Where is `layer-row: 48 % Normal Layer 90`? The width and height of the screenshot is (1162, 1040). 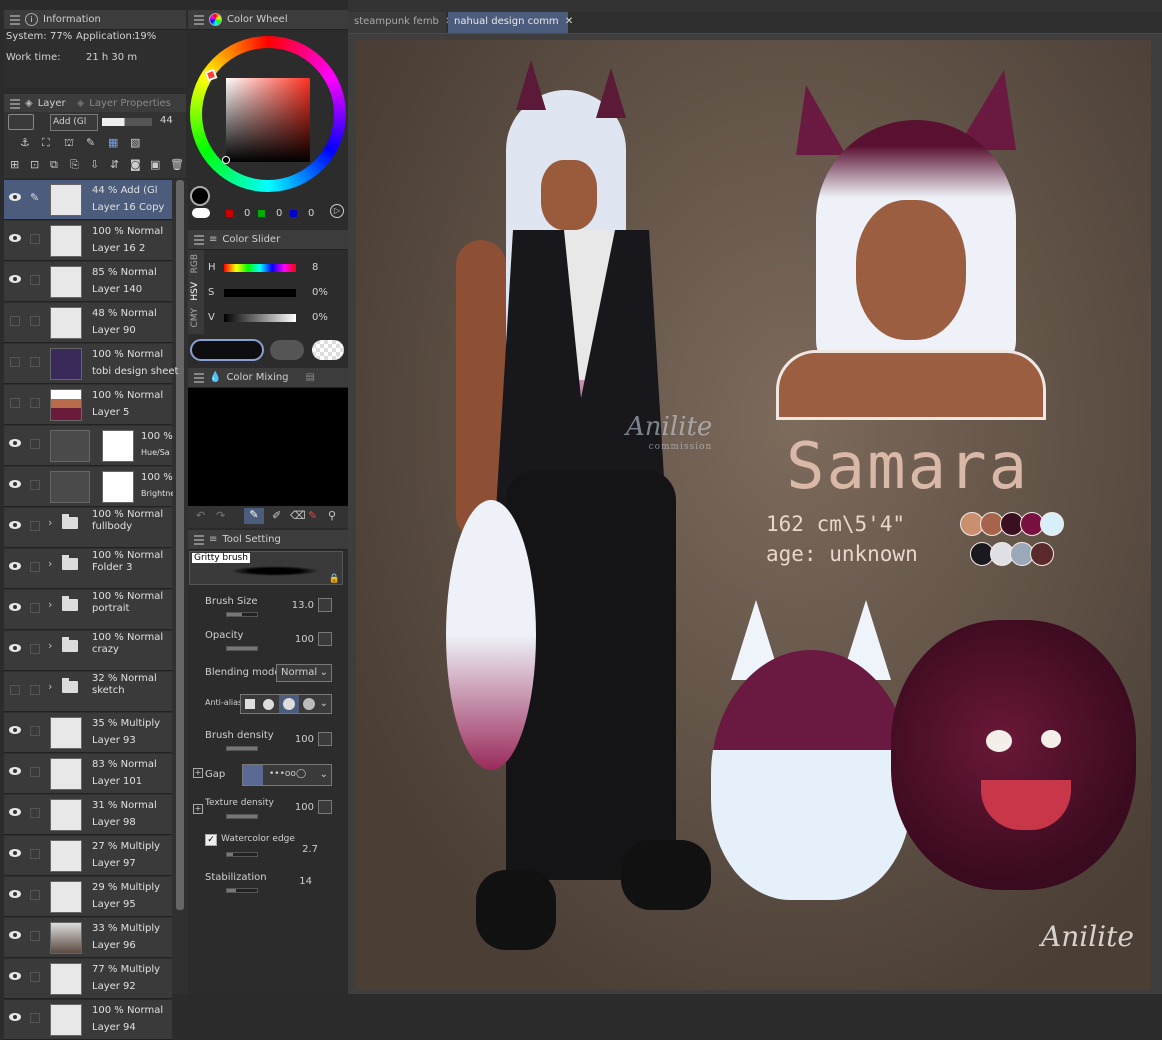
layer-row: 48 % Normal Layer 90 is located at coordinates (88, 323).